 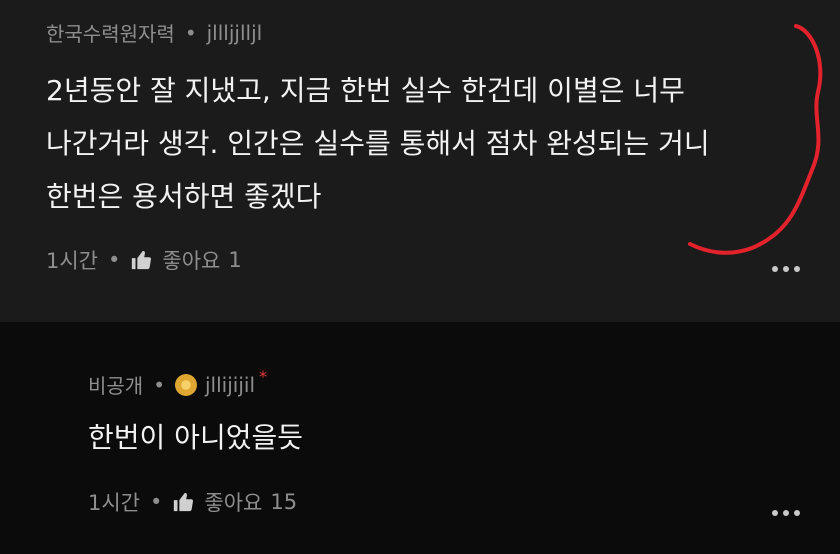 What do you see at coordinates (115, 384) in the screenshot?
I see `reply-author-group: 비공개` at bounding box center [115, 384].